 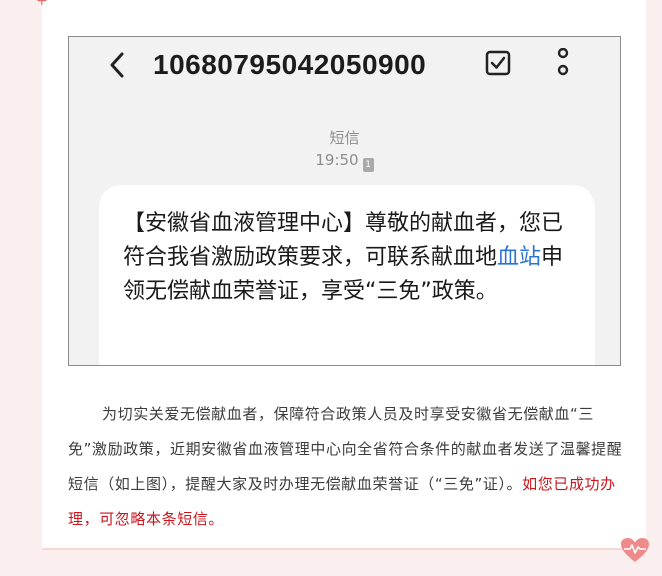 I want to click on message-type-label: 短信, so click(x=344, y=138).